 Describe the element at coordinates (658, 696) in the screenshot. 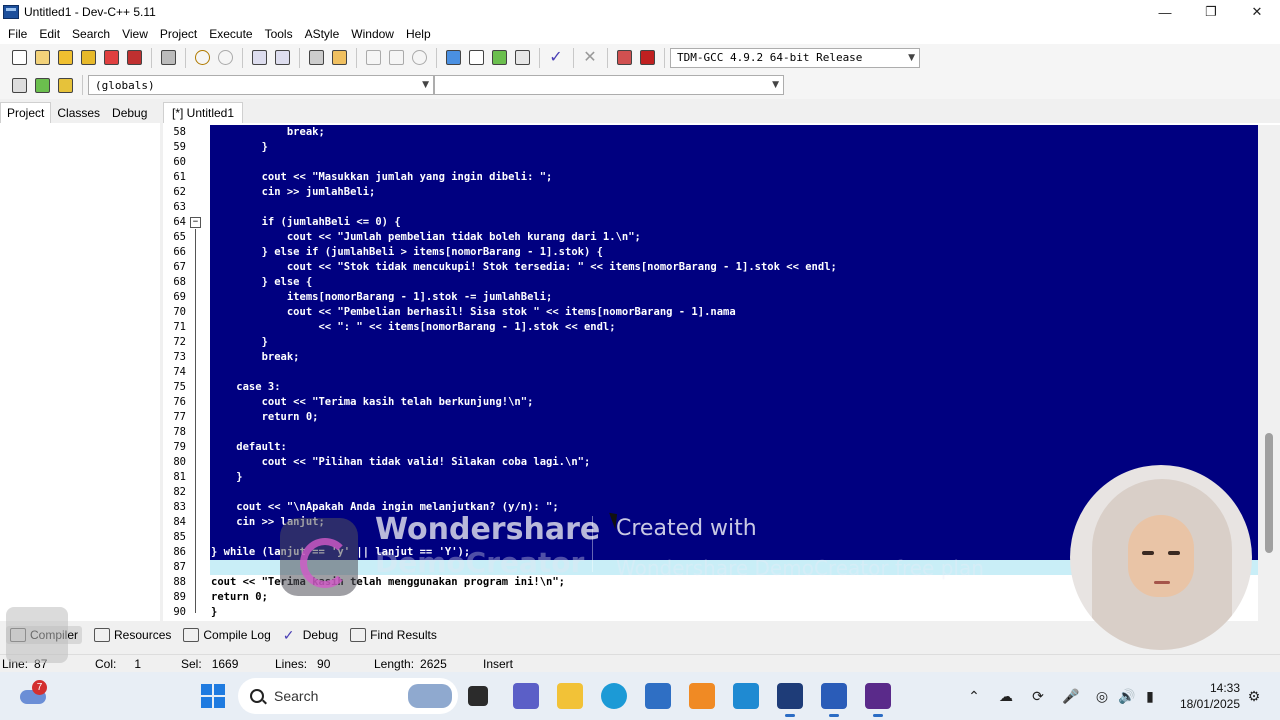

I see `microsoft-store-icon` at that location.